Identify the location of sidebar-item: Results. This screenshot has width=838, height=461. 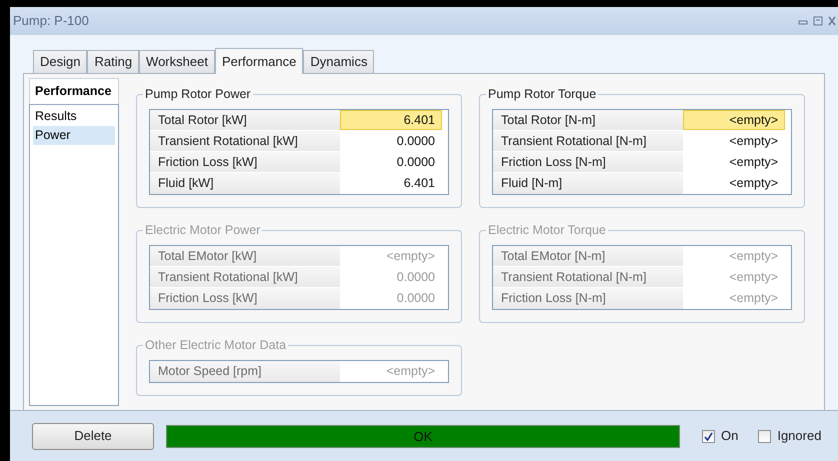
(74, 116).